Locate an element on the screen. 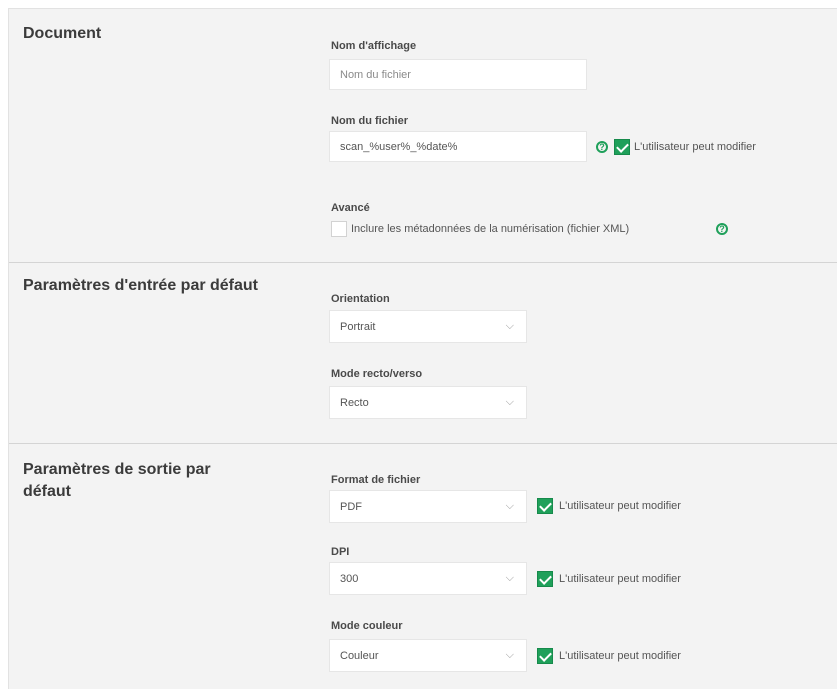  metadata-checkbox is located at coordinates (339, 229).